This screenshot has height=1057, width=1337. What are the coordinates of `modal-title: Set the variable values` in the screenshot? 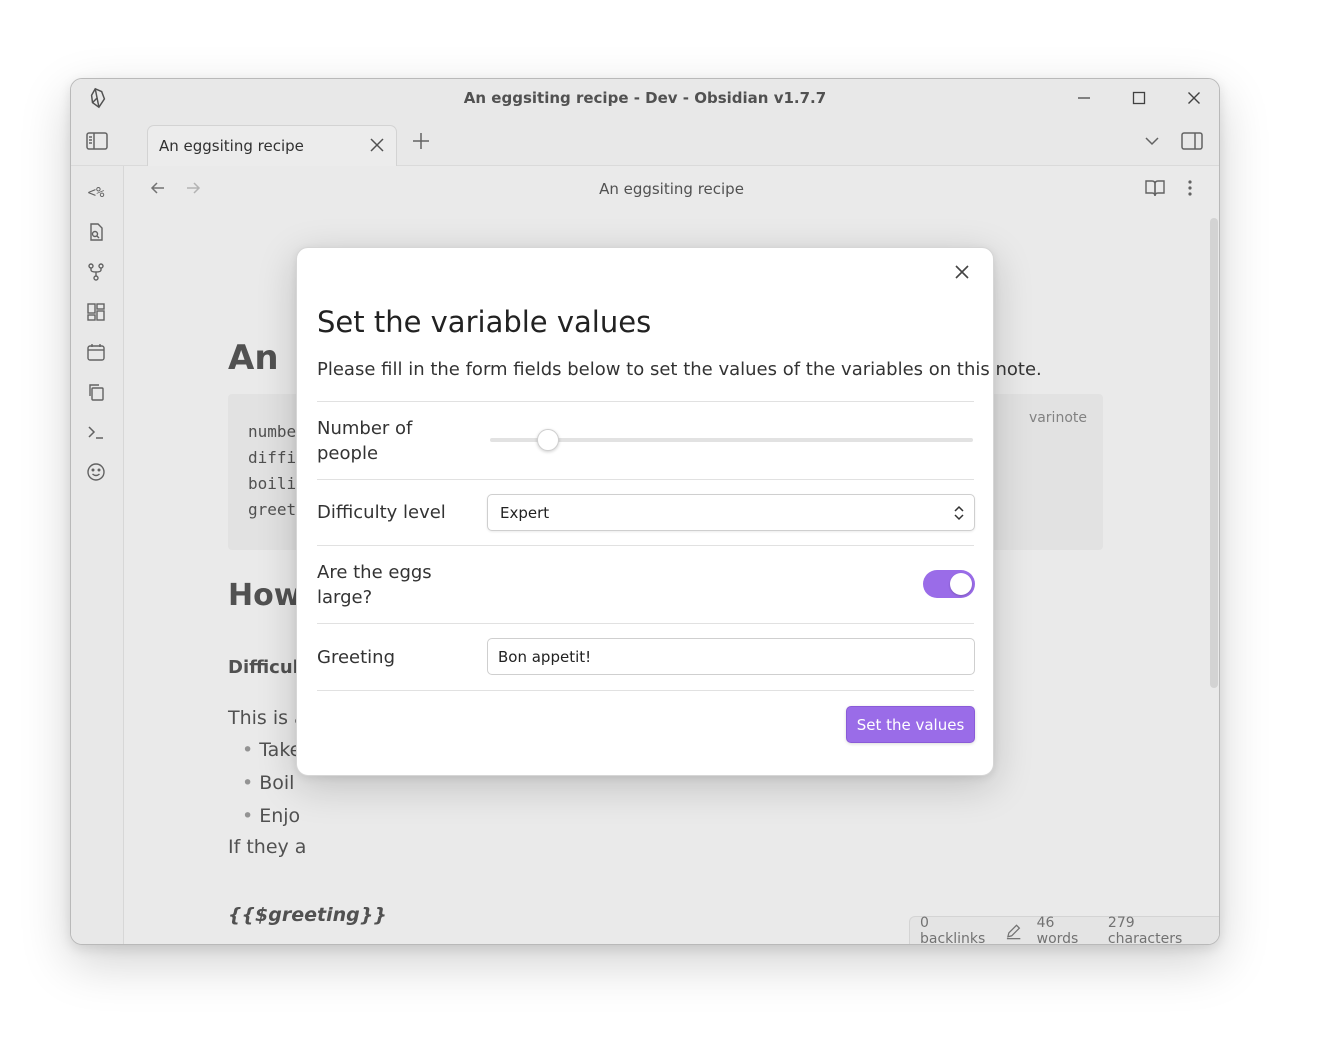 It's located at (484, 322).